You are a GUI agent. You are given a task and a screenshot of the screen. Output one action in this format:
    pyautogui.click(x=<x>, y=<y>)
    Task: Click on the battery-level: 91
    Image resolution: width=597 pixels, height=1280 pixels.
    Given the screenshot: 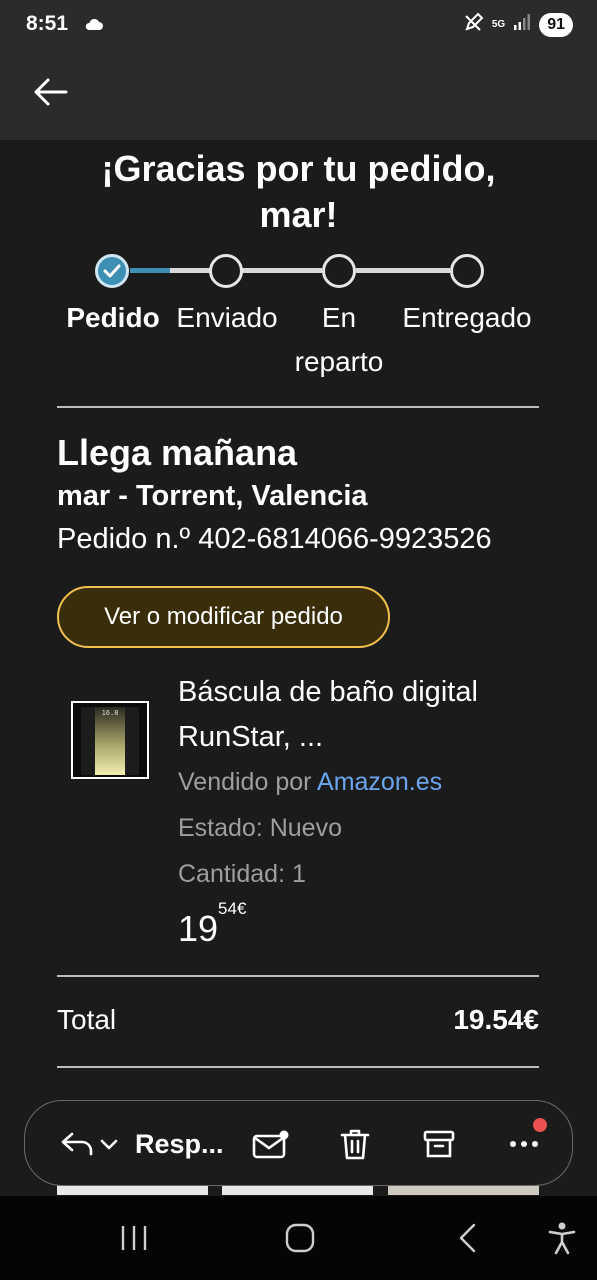 What is the action you would take?
    pyautogui.click(x=556, y=24)
    